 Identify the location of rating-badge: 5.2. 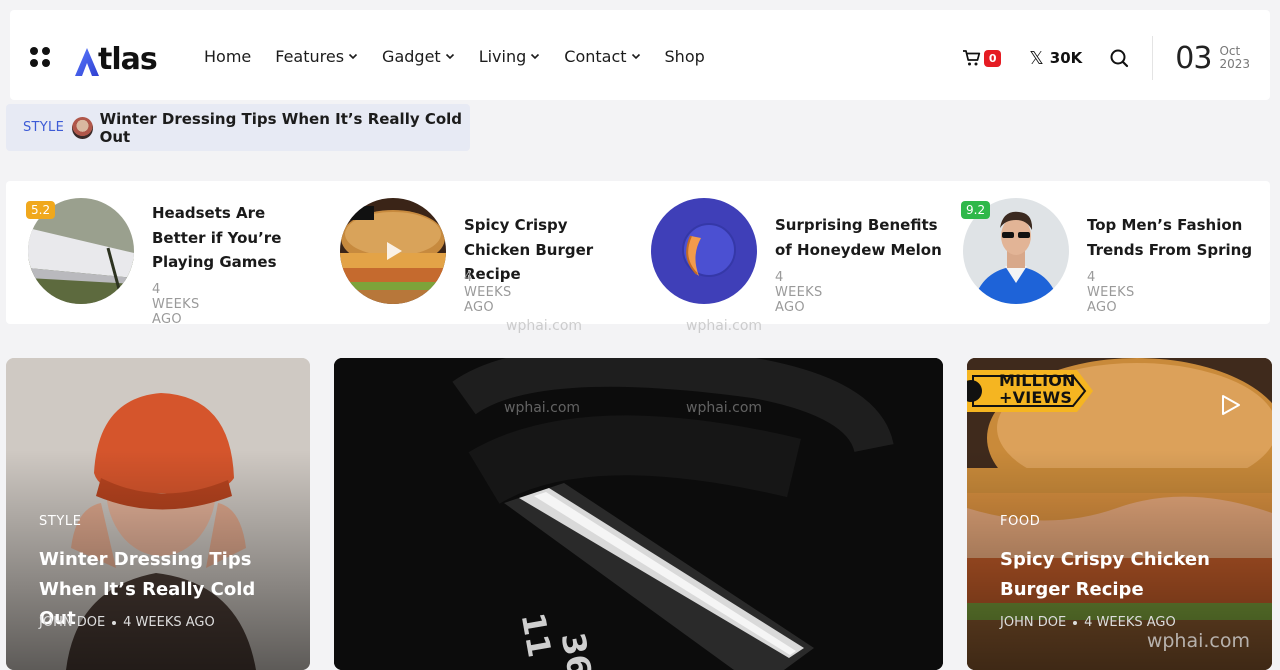
(41, 210).